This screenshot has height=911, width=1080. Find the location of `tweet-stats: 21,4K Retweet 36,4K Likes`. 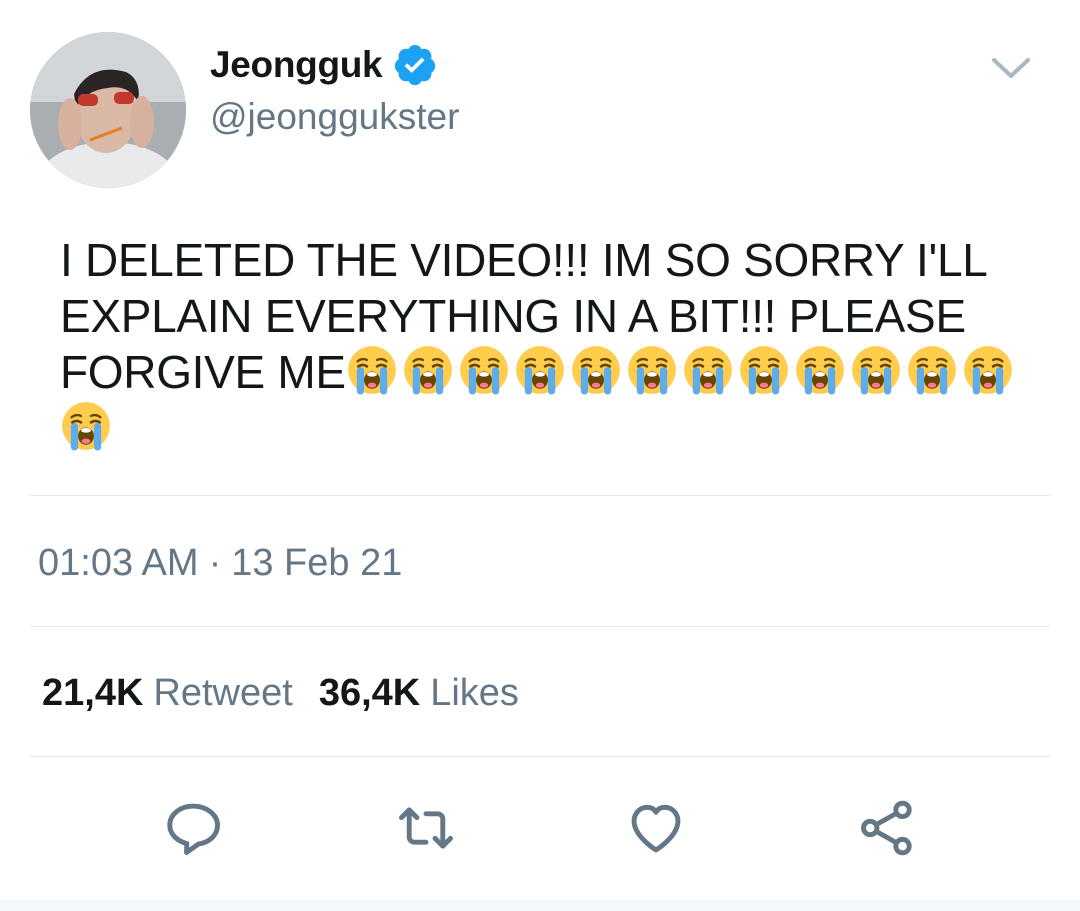

tweet-stats: 21,4K Retweet 36,4K Likes is located at coordinates (280, 693).